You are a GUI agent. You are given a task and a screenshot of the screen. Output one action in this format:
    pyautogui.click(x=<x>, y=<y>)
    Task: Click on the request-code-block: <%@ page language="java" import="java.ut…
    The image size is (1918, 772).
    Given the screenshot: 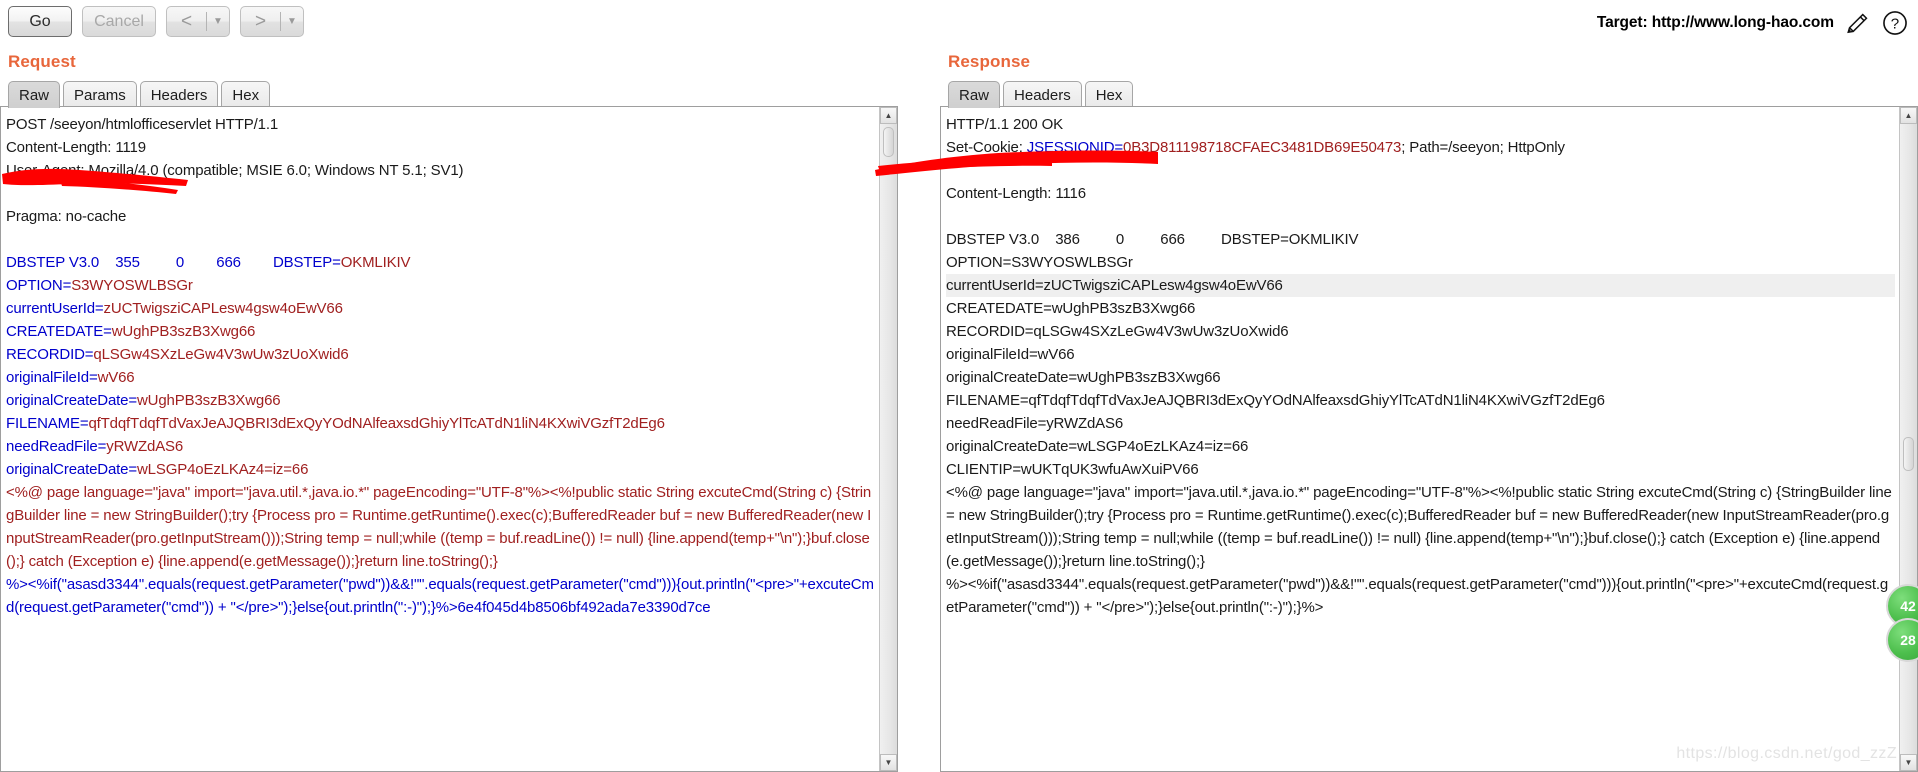 What is the action you would take?
    pyautogui.click(x=439, y=527)
    